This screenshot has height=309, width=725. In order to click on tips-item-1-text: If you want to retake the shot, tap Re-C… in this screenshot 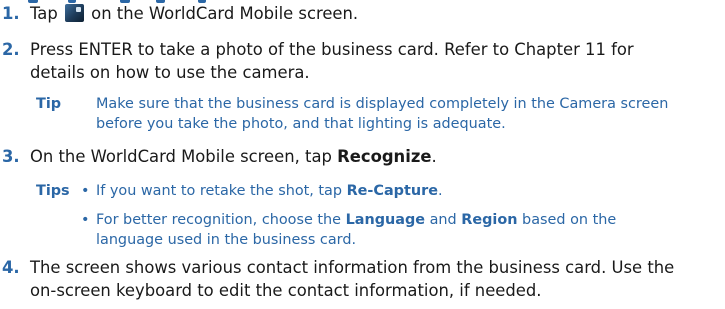, I will do `click(269, 191)`.